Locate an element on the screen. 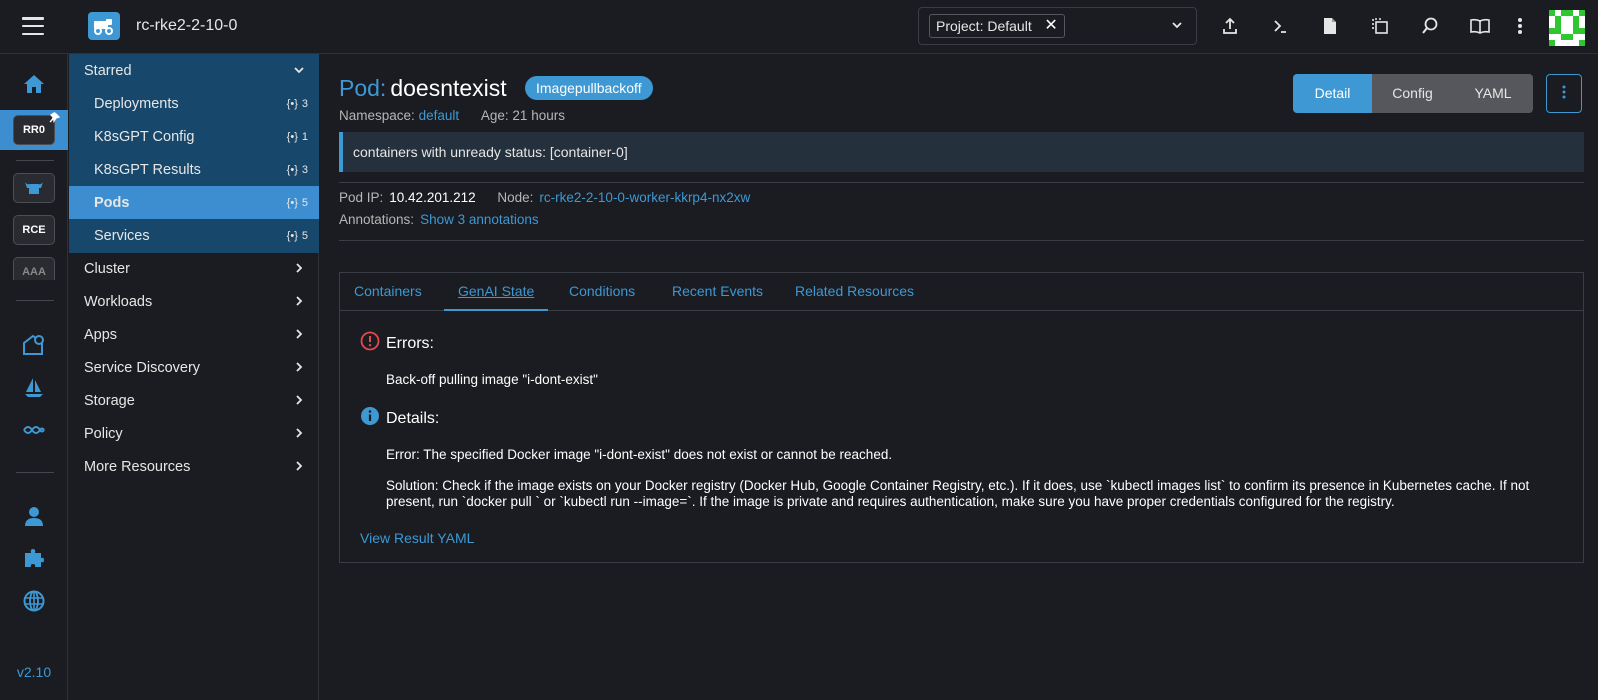 The height and width of the screenshot is (700, 1598). cluster-item-rce: RCE is located at coordinates (34, 230).